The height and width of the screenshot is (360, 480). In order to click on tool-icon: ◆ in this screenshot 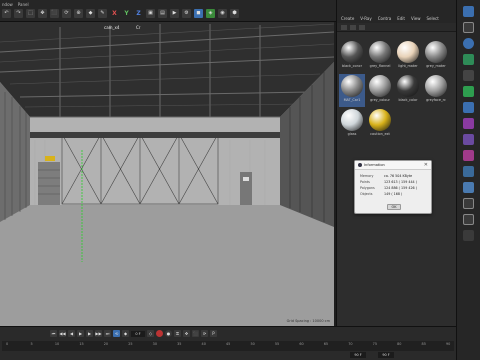, I will do `click(90, 13)`.